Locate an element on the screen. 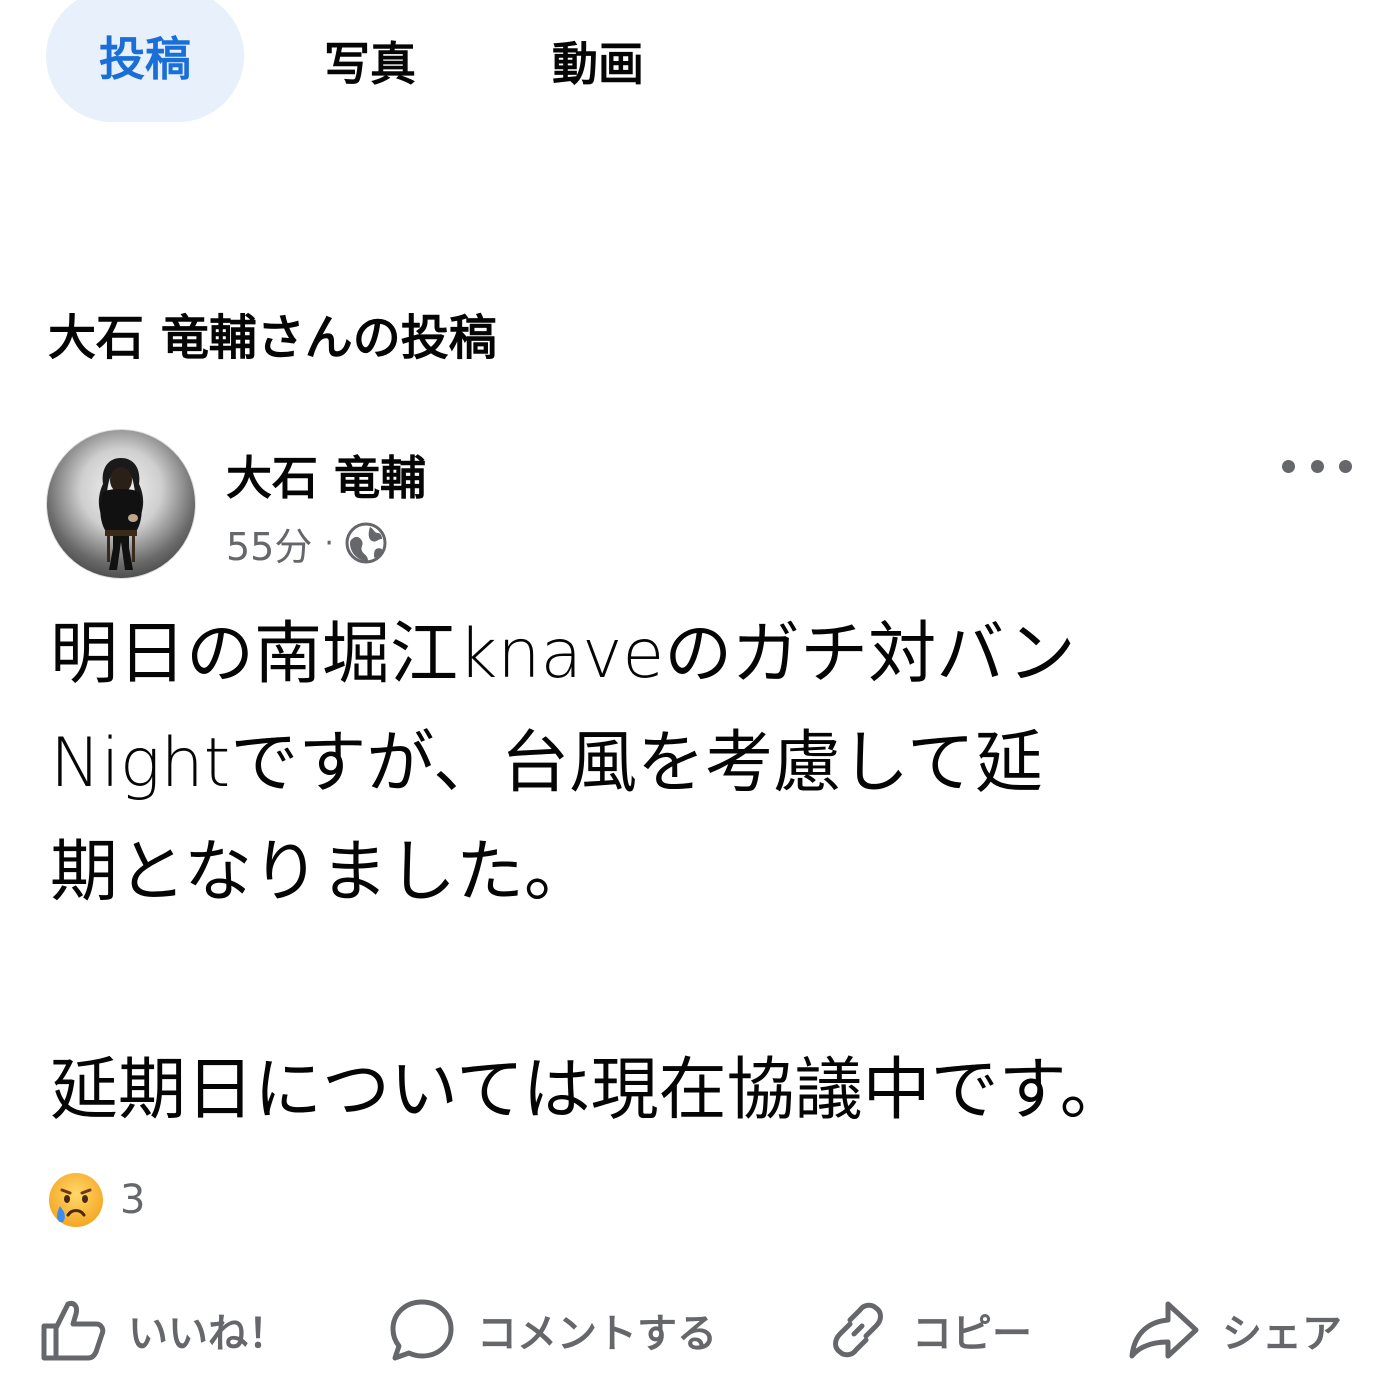  like-button: いいね！ is located at coordinates (163, 1330).